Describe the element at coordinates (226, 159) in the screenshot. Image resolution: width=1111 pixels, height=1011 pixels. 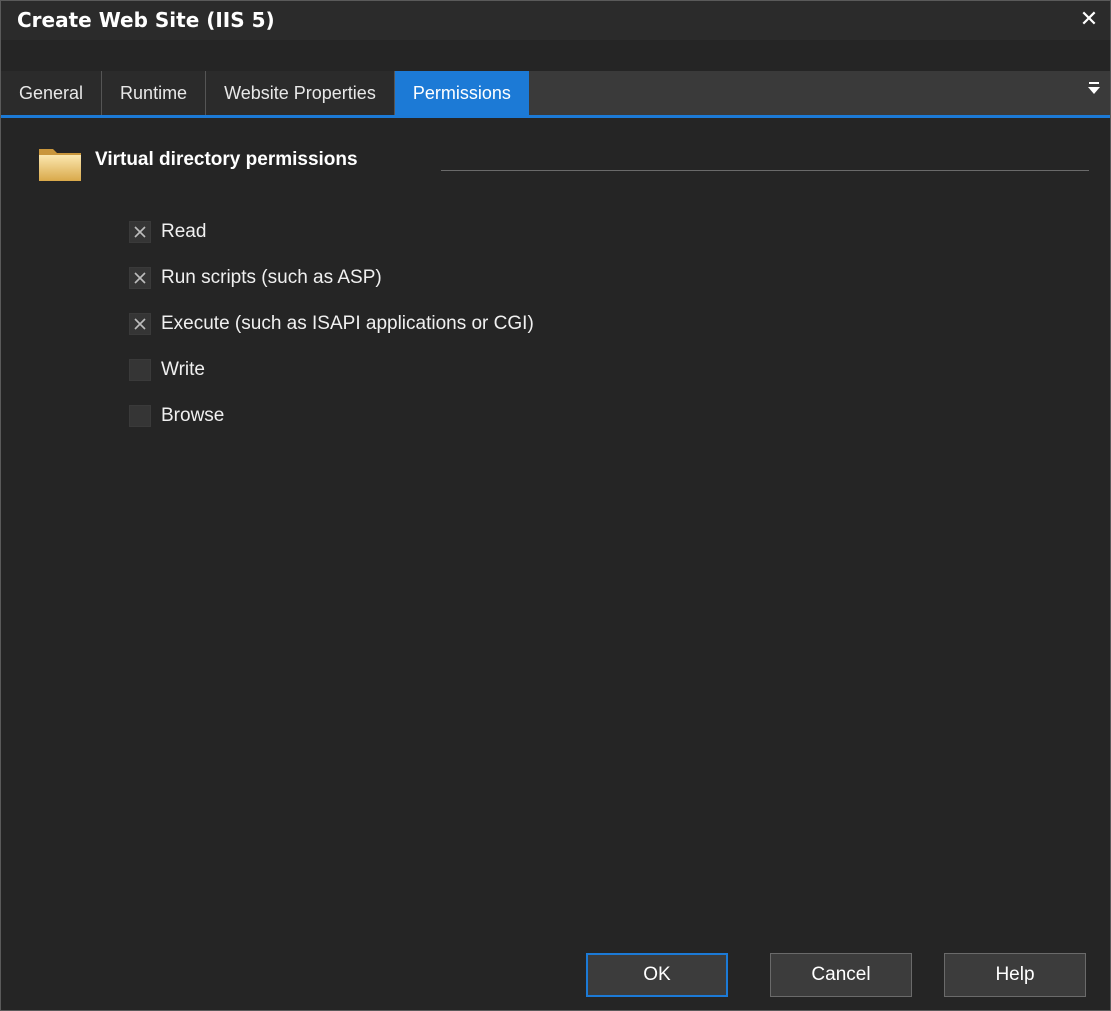
I see `group-title: Virtual directory permissions` at that location.